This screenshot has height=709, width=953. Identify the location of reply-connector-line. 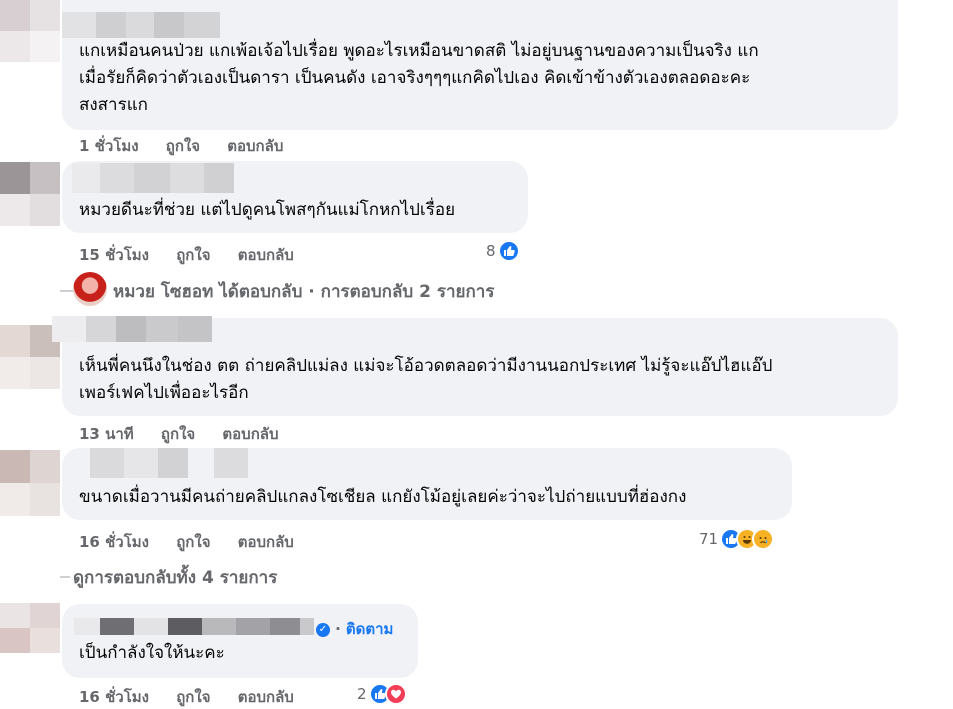
(65, 577).